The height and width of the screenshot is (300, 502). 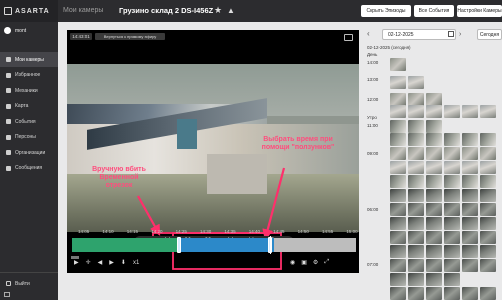 What do you see at coordinates (225, 245) in the screenshot?
I see `selected-range` at bounding box center [225, 245].